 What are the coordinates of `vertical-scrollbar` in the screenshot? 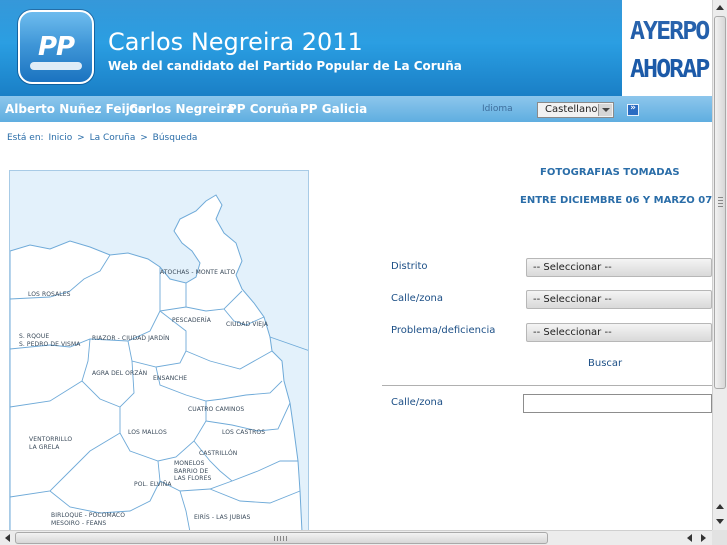 It's located at (719, 265).